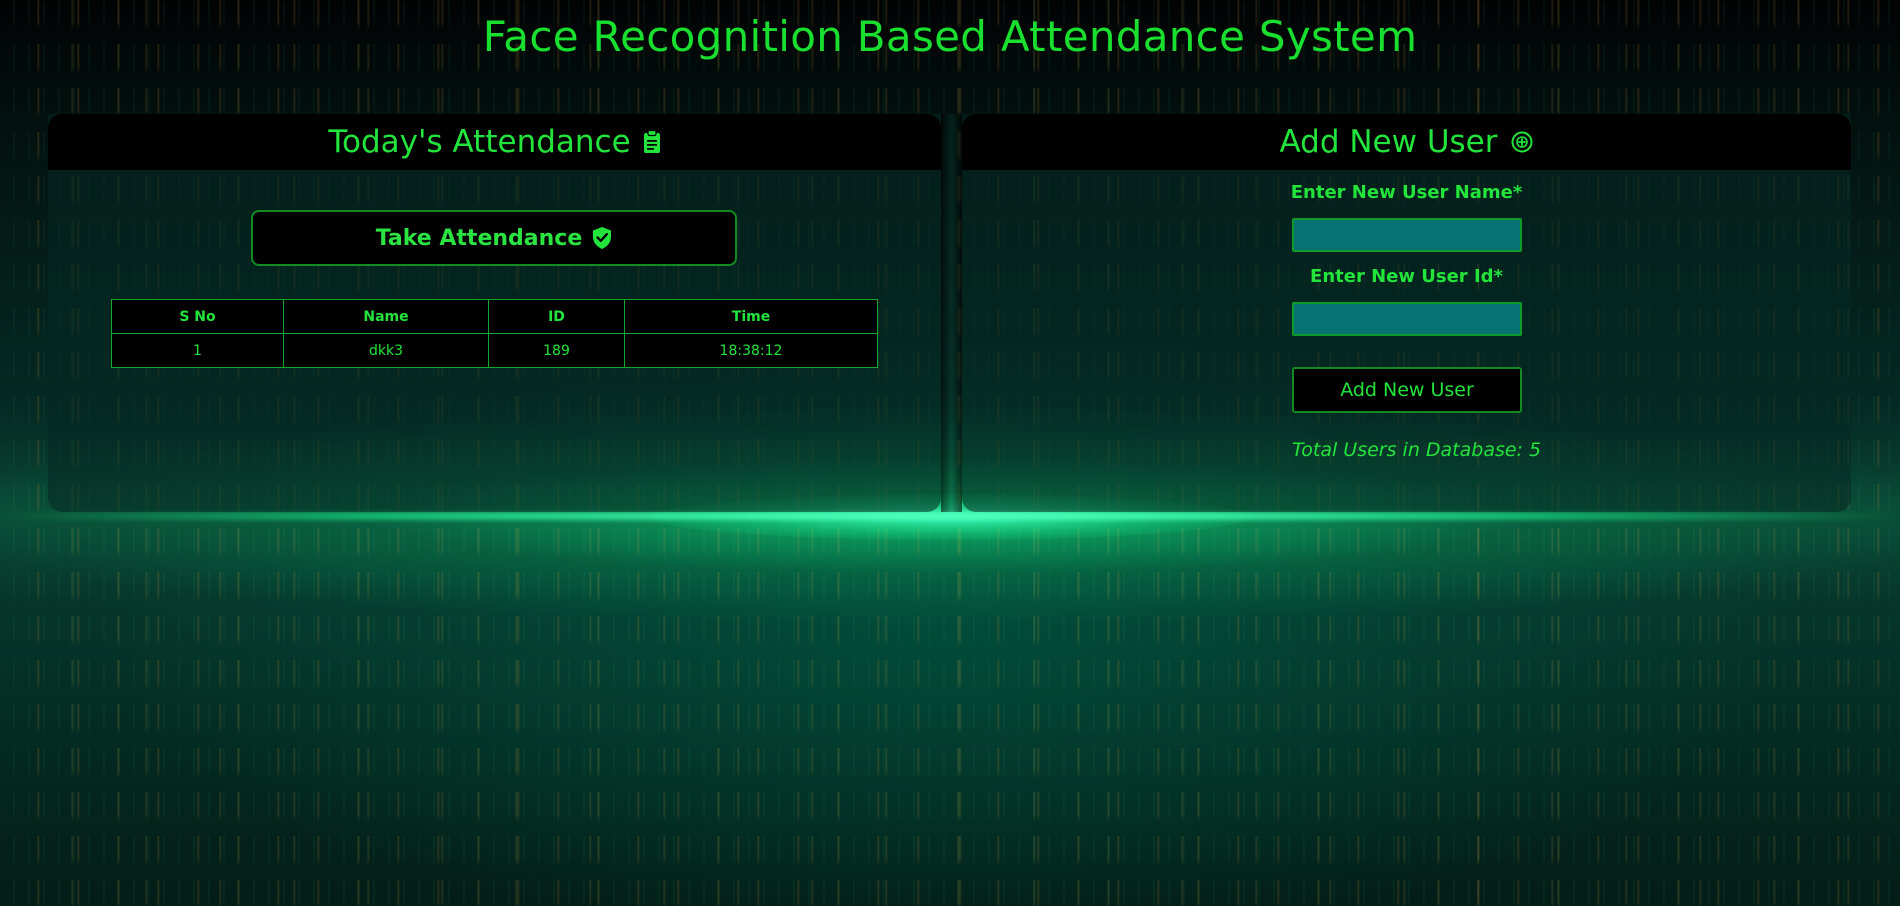 Image resolution: width=1900 pixels, height=906 pixels. What do you see at coordinates (1407, 235) in the screenshot?
I see `user-name-input` at bounding box center [1407, 235].